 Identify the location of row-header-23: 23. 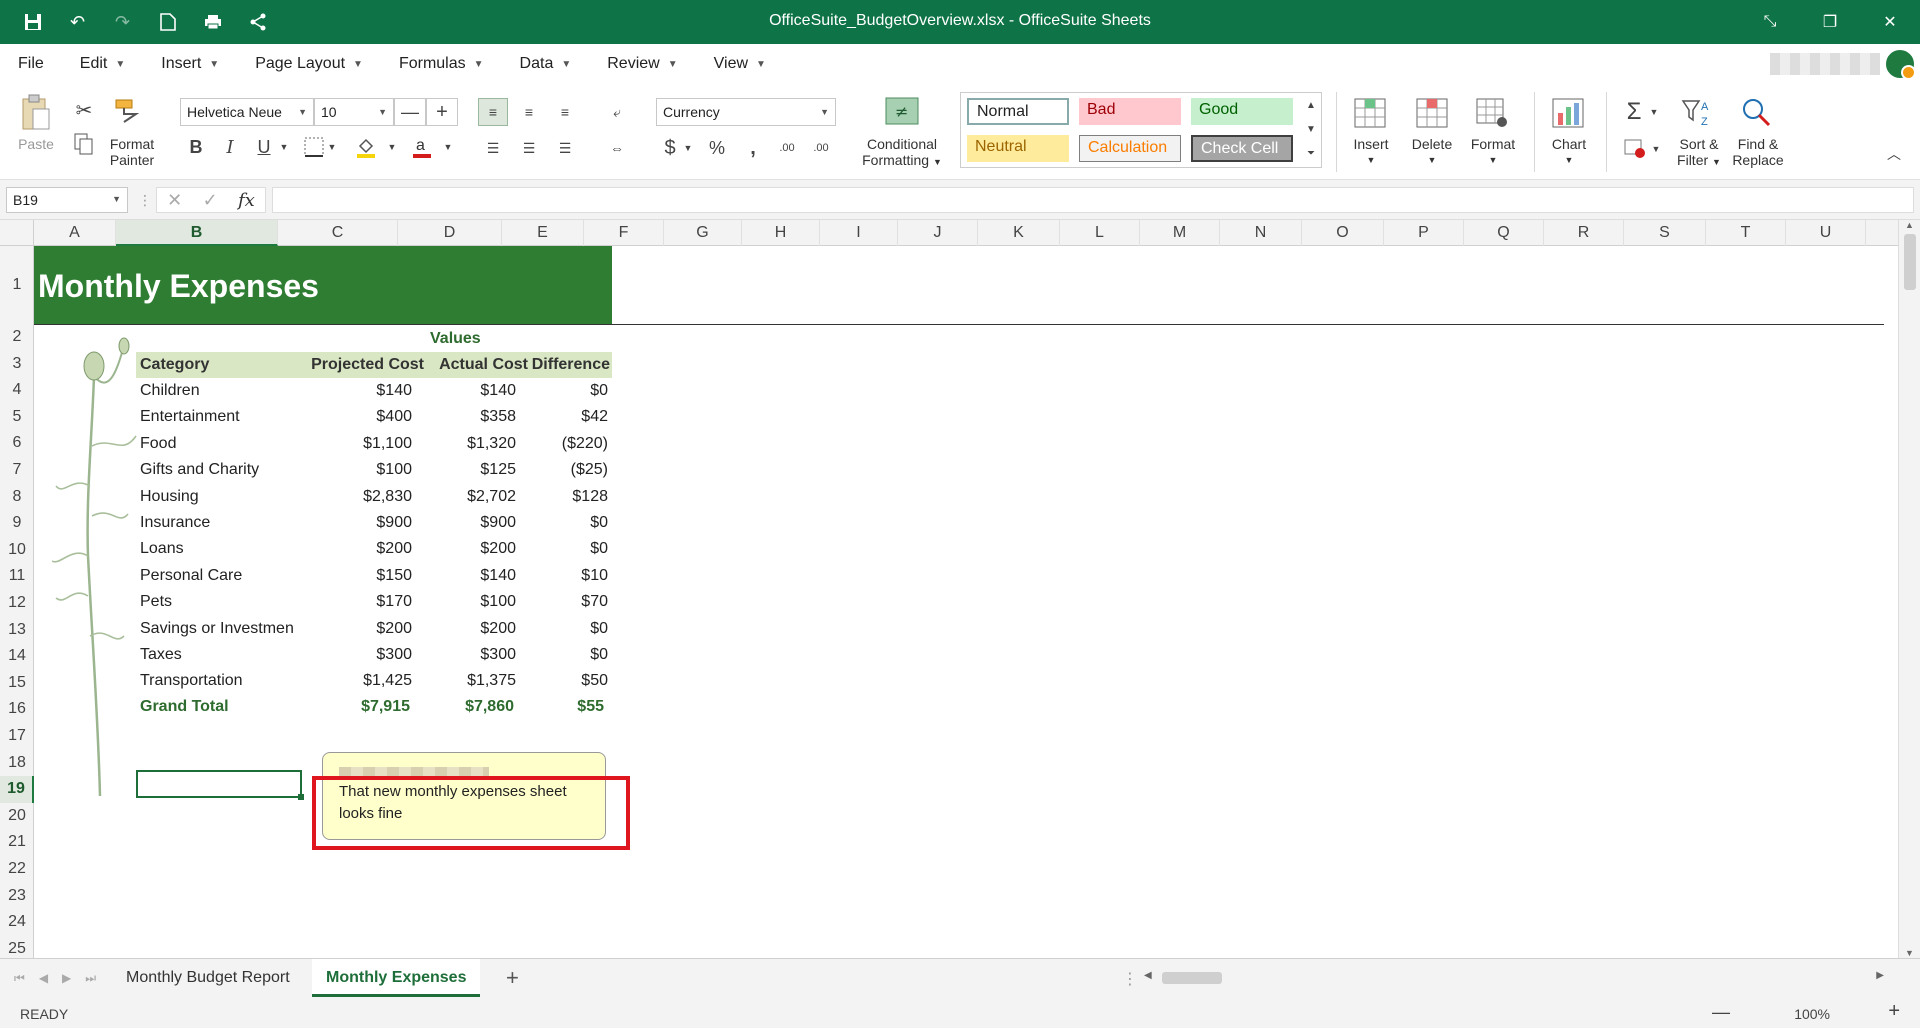
(17, 896).